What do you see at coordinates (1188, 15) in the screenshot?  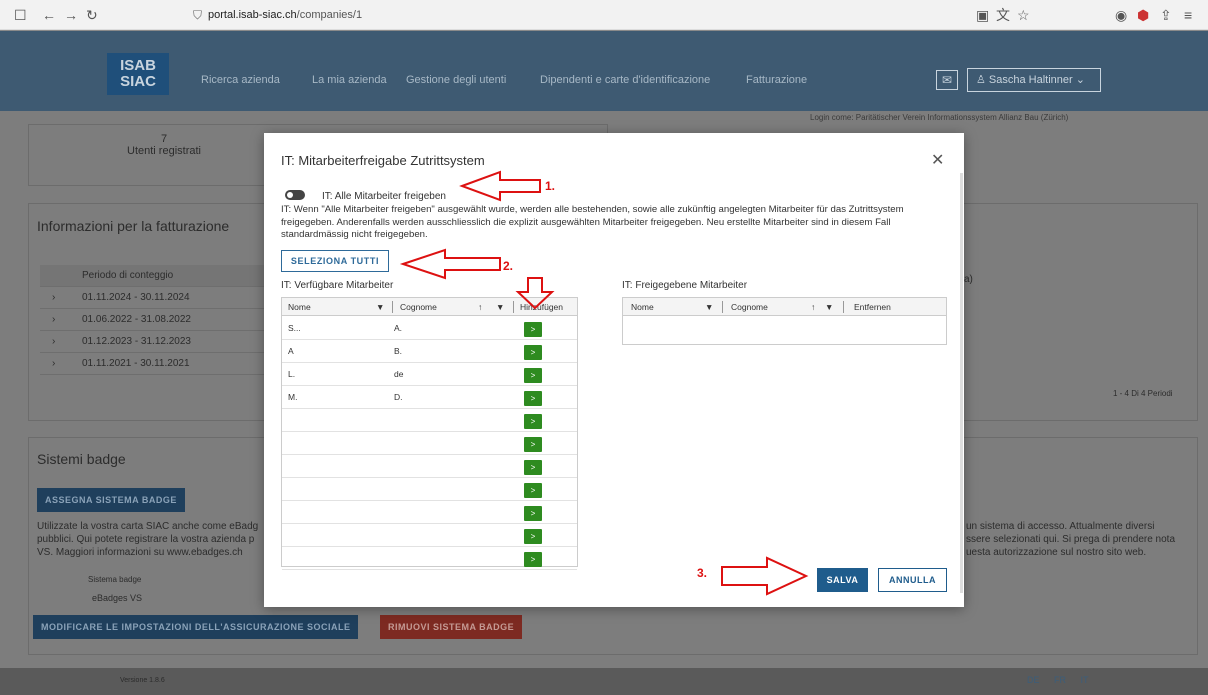 I see `menu-icon: ≡` at bounding box center [1188, 15].